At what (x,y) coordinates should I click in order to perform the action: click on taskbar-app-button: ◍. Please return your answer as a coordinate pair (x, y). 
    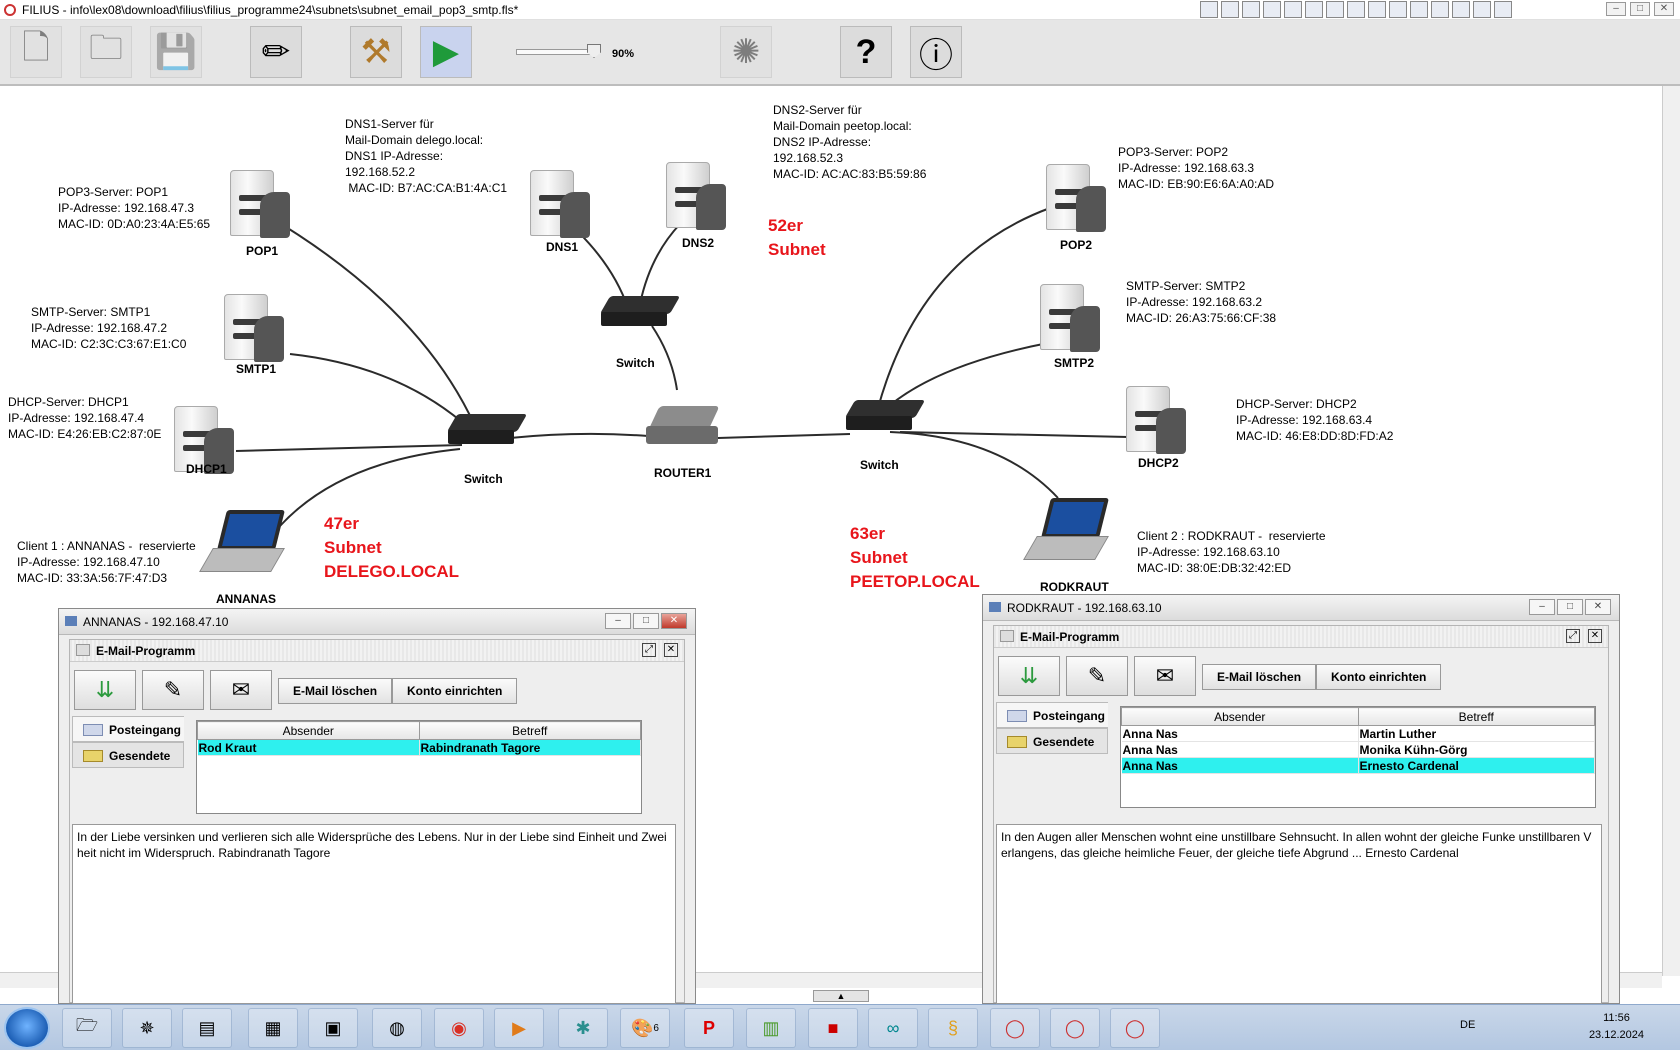
    Looking at the image, I should click on (397, 1028).